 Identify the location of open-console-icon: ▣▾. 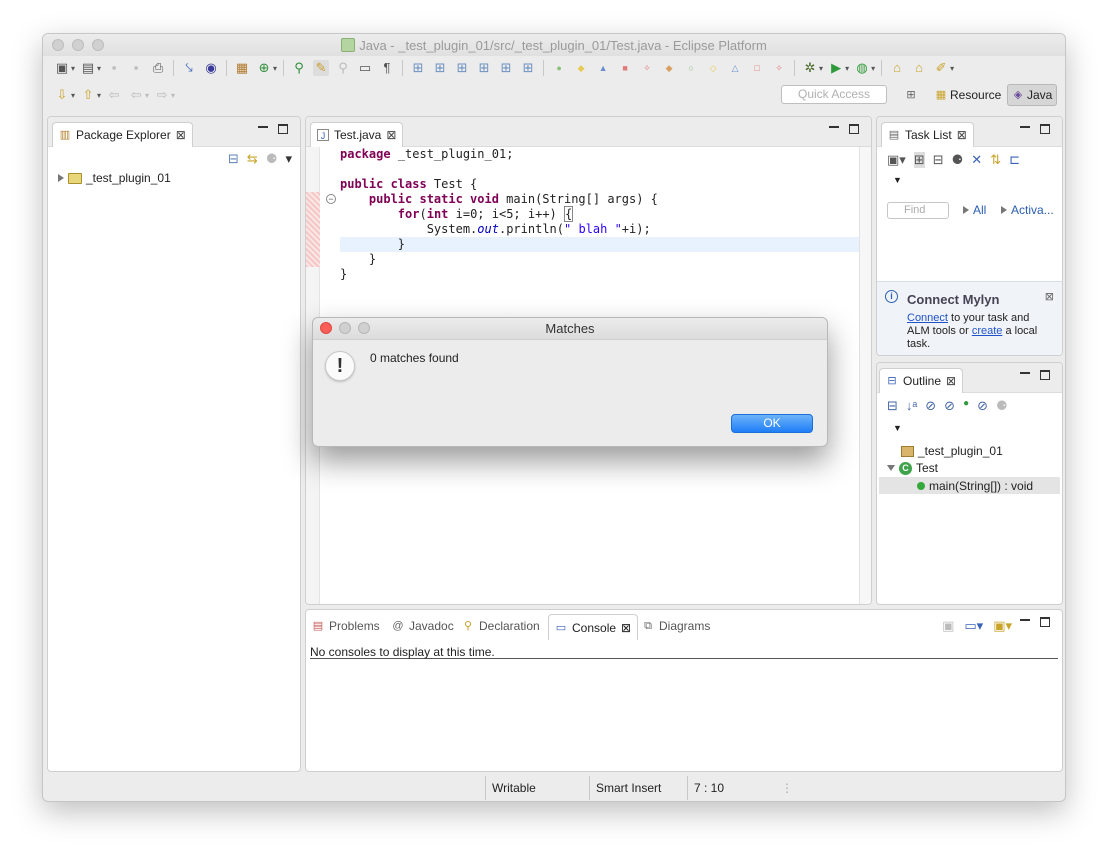
(1002, 626).